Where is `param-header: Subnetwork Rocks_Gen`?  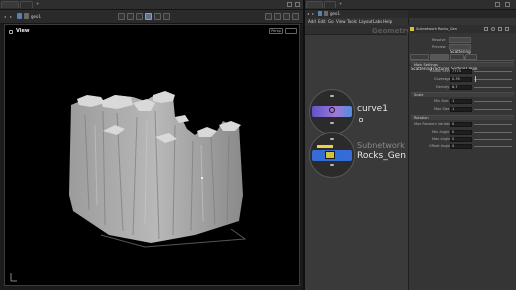
param-header: Subnetwork Rocks_Gen is located at coordinates (462, 29).